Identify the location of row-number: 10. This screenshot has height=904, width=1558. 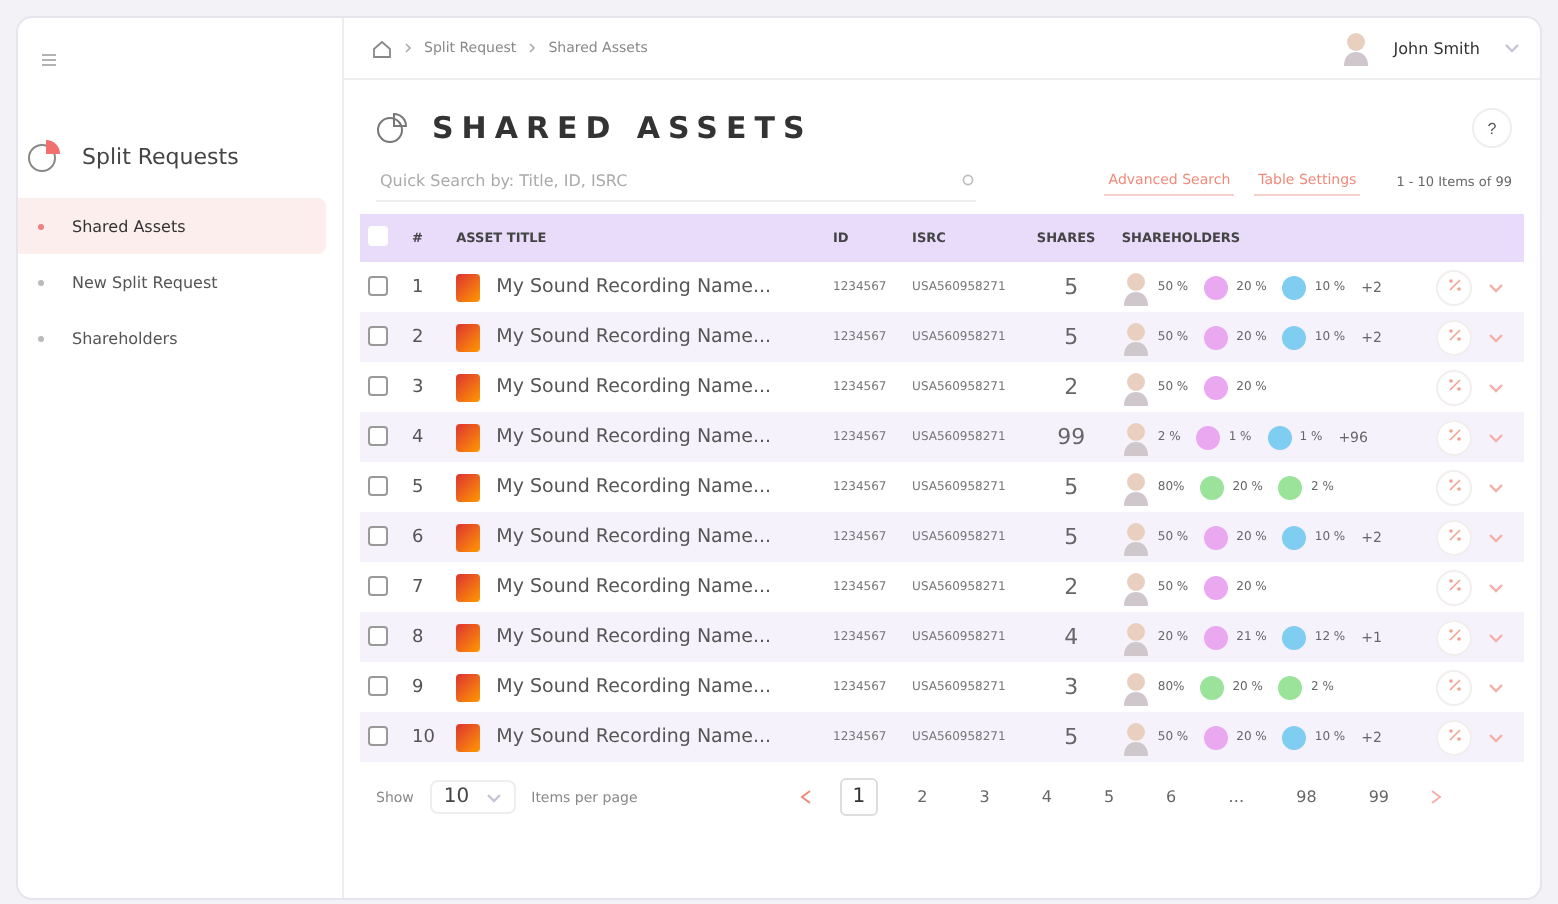
(423, 737).